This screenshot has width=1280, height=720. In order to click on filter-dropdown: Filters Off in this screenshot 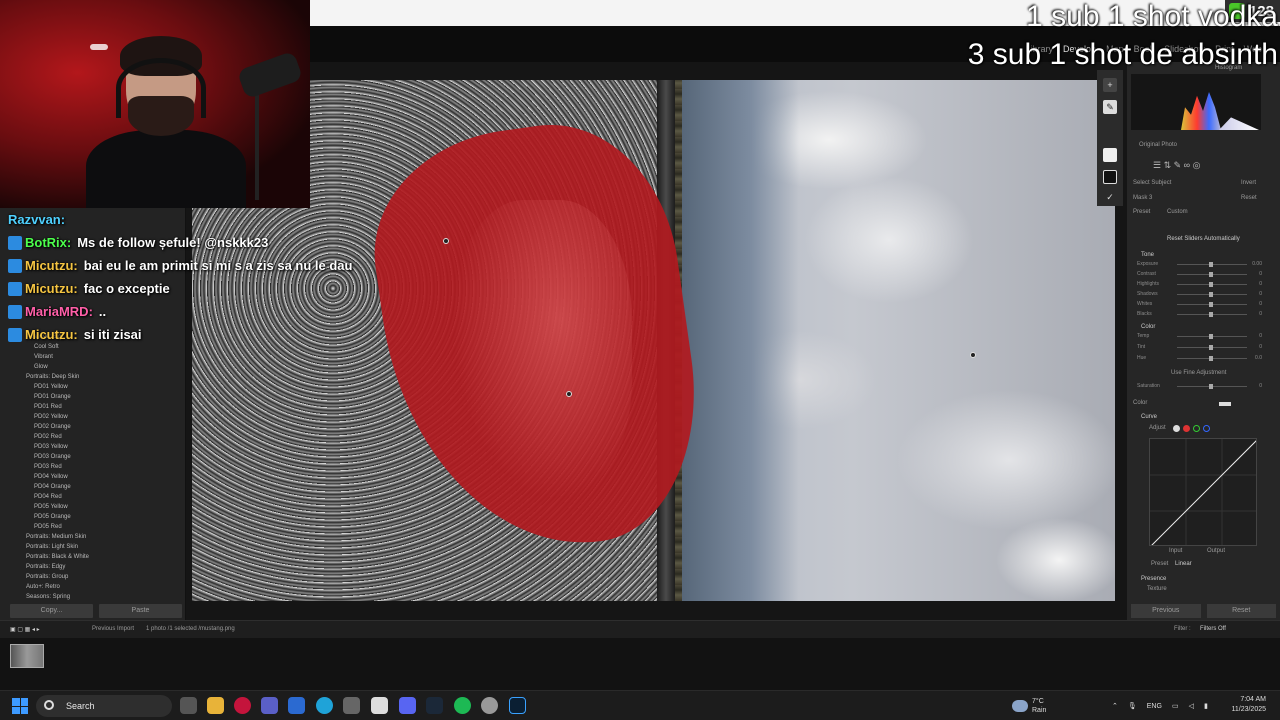, I will do `click(1213, 629)`.